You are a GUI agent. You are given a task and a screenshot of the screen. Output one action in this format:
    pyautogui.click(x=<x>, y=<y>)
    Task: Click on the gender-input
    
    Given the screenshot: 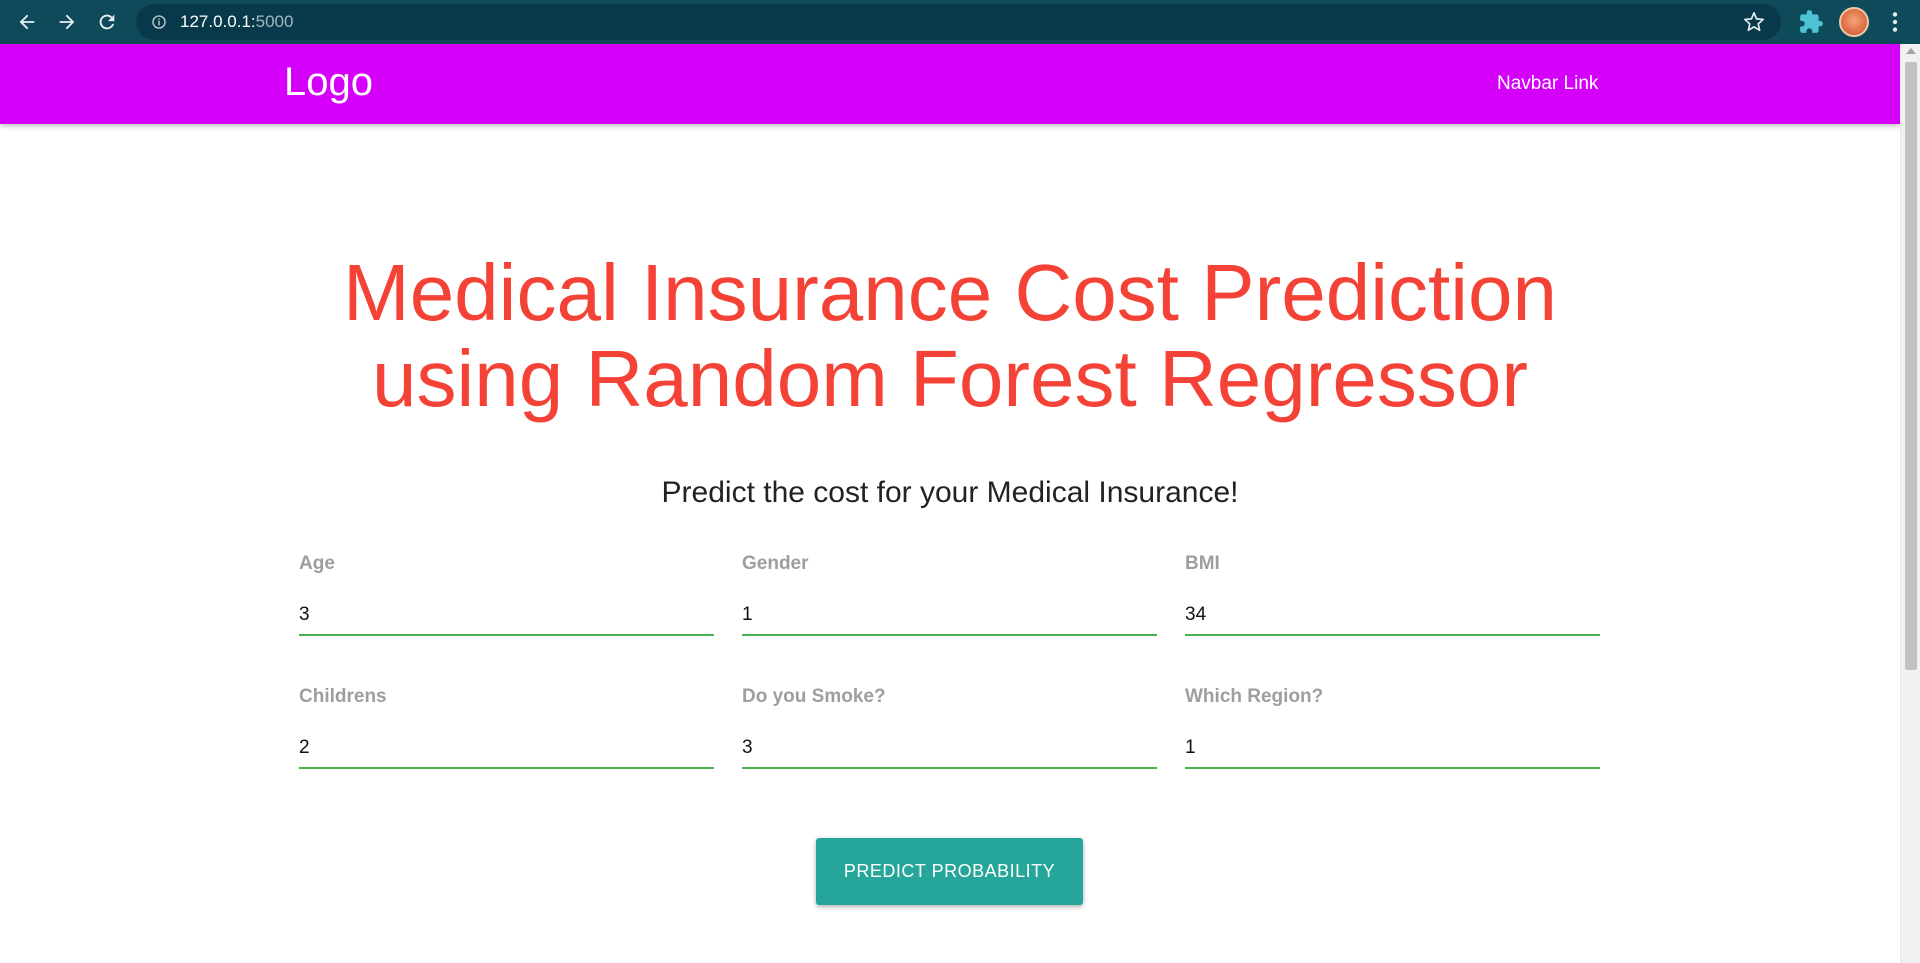 What is the action you would take?
    pyautogui.click(x=949, y=619)
    